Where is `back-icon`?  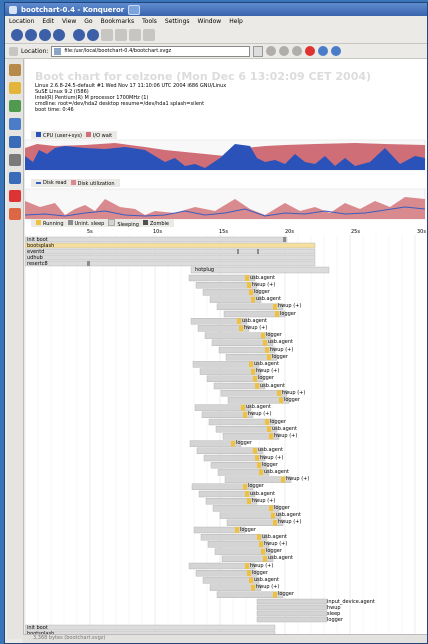 back-icon is located at coordinates (31, 35).